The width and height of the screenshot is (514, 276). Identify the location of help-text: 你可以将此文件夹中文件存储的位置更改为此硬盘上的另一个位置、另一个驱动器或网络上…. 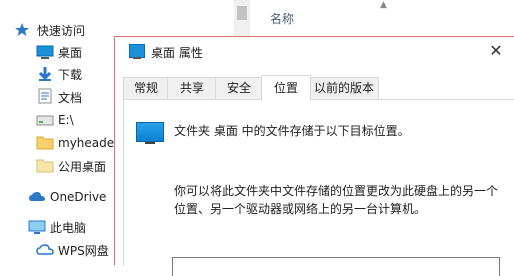
(336, 200).